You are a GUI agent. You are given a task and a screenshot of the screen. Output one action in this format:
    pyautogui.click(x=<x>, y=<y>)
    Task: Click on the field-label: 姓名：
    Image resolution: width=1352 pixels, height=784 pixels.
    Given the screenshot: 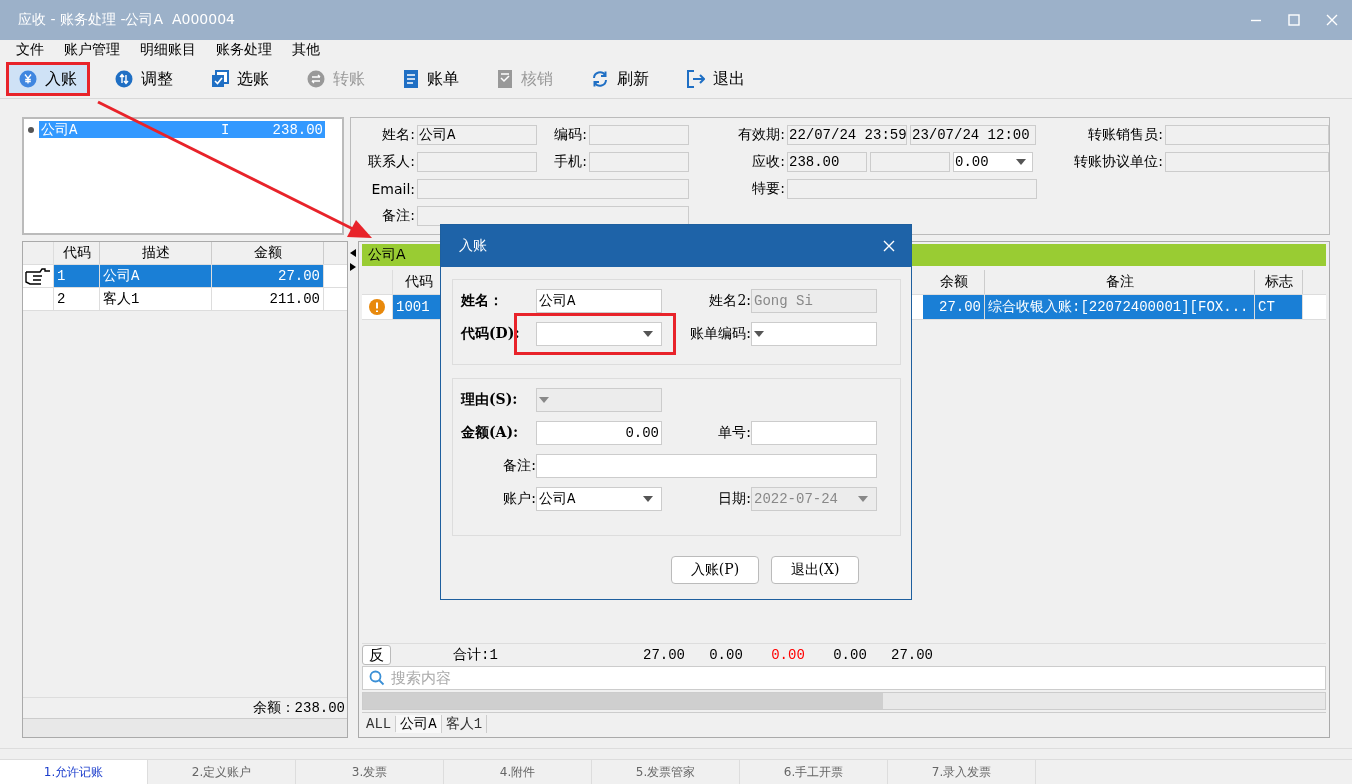 What is the action you would take?
    pyautogui.click(x=482, y=301)
    